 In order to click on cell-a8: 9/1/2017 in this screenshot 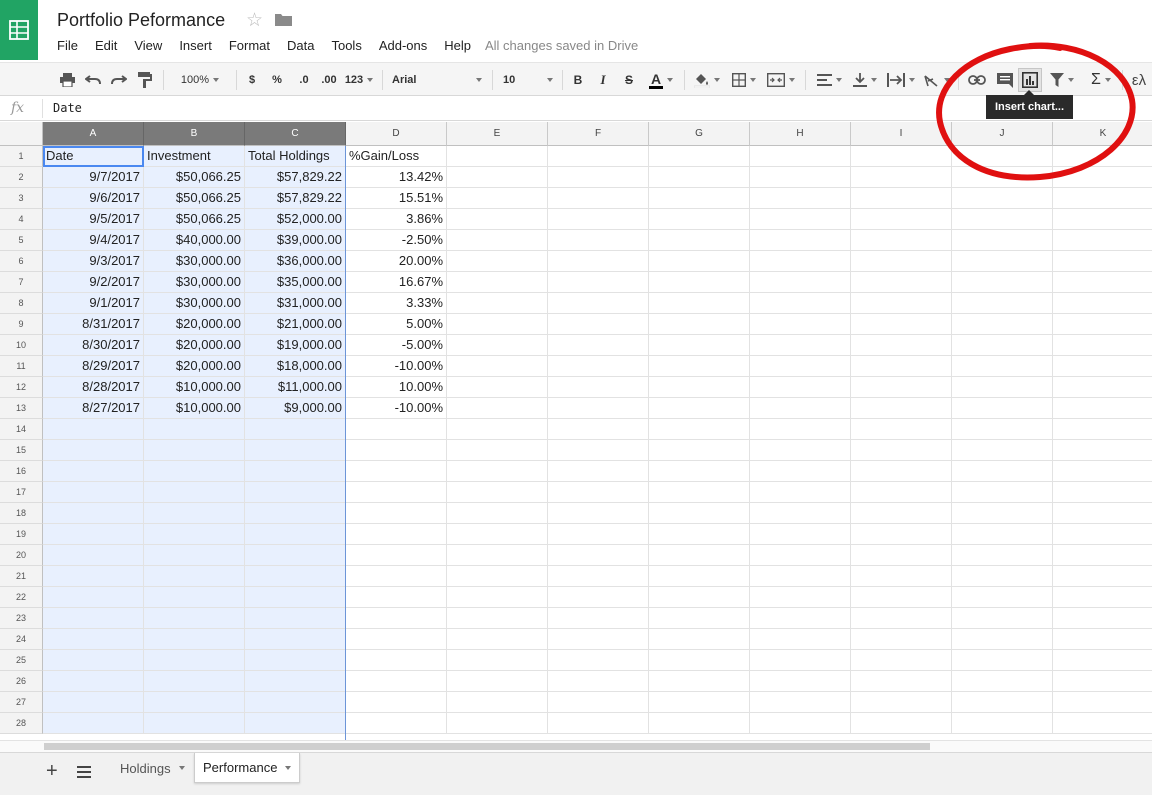, I will do `click(93, 303)`.